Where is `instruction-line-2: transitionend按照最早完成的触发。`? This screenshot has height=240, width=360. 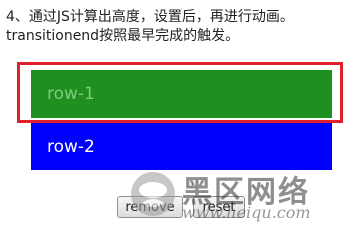
instruction-line-2: transitionend按照最早完成的触发。 is located at coordinates (123, 36).